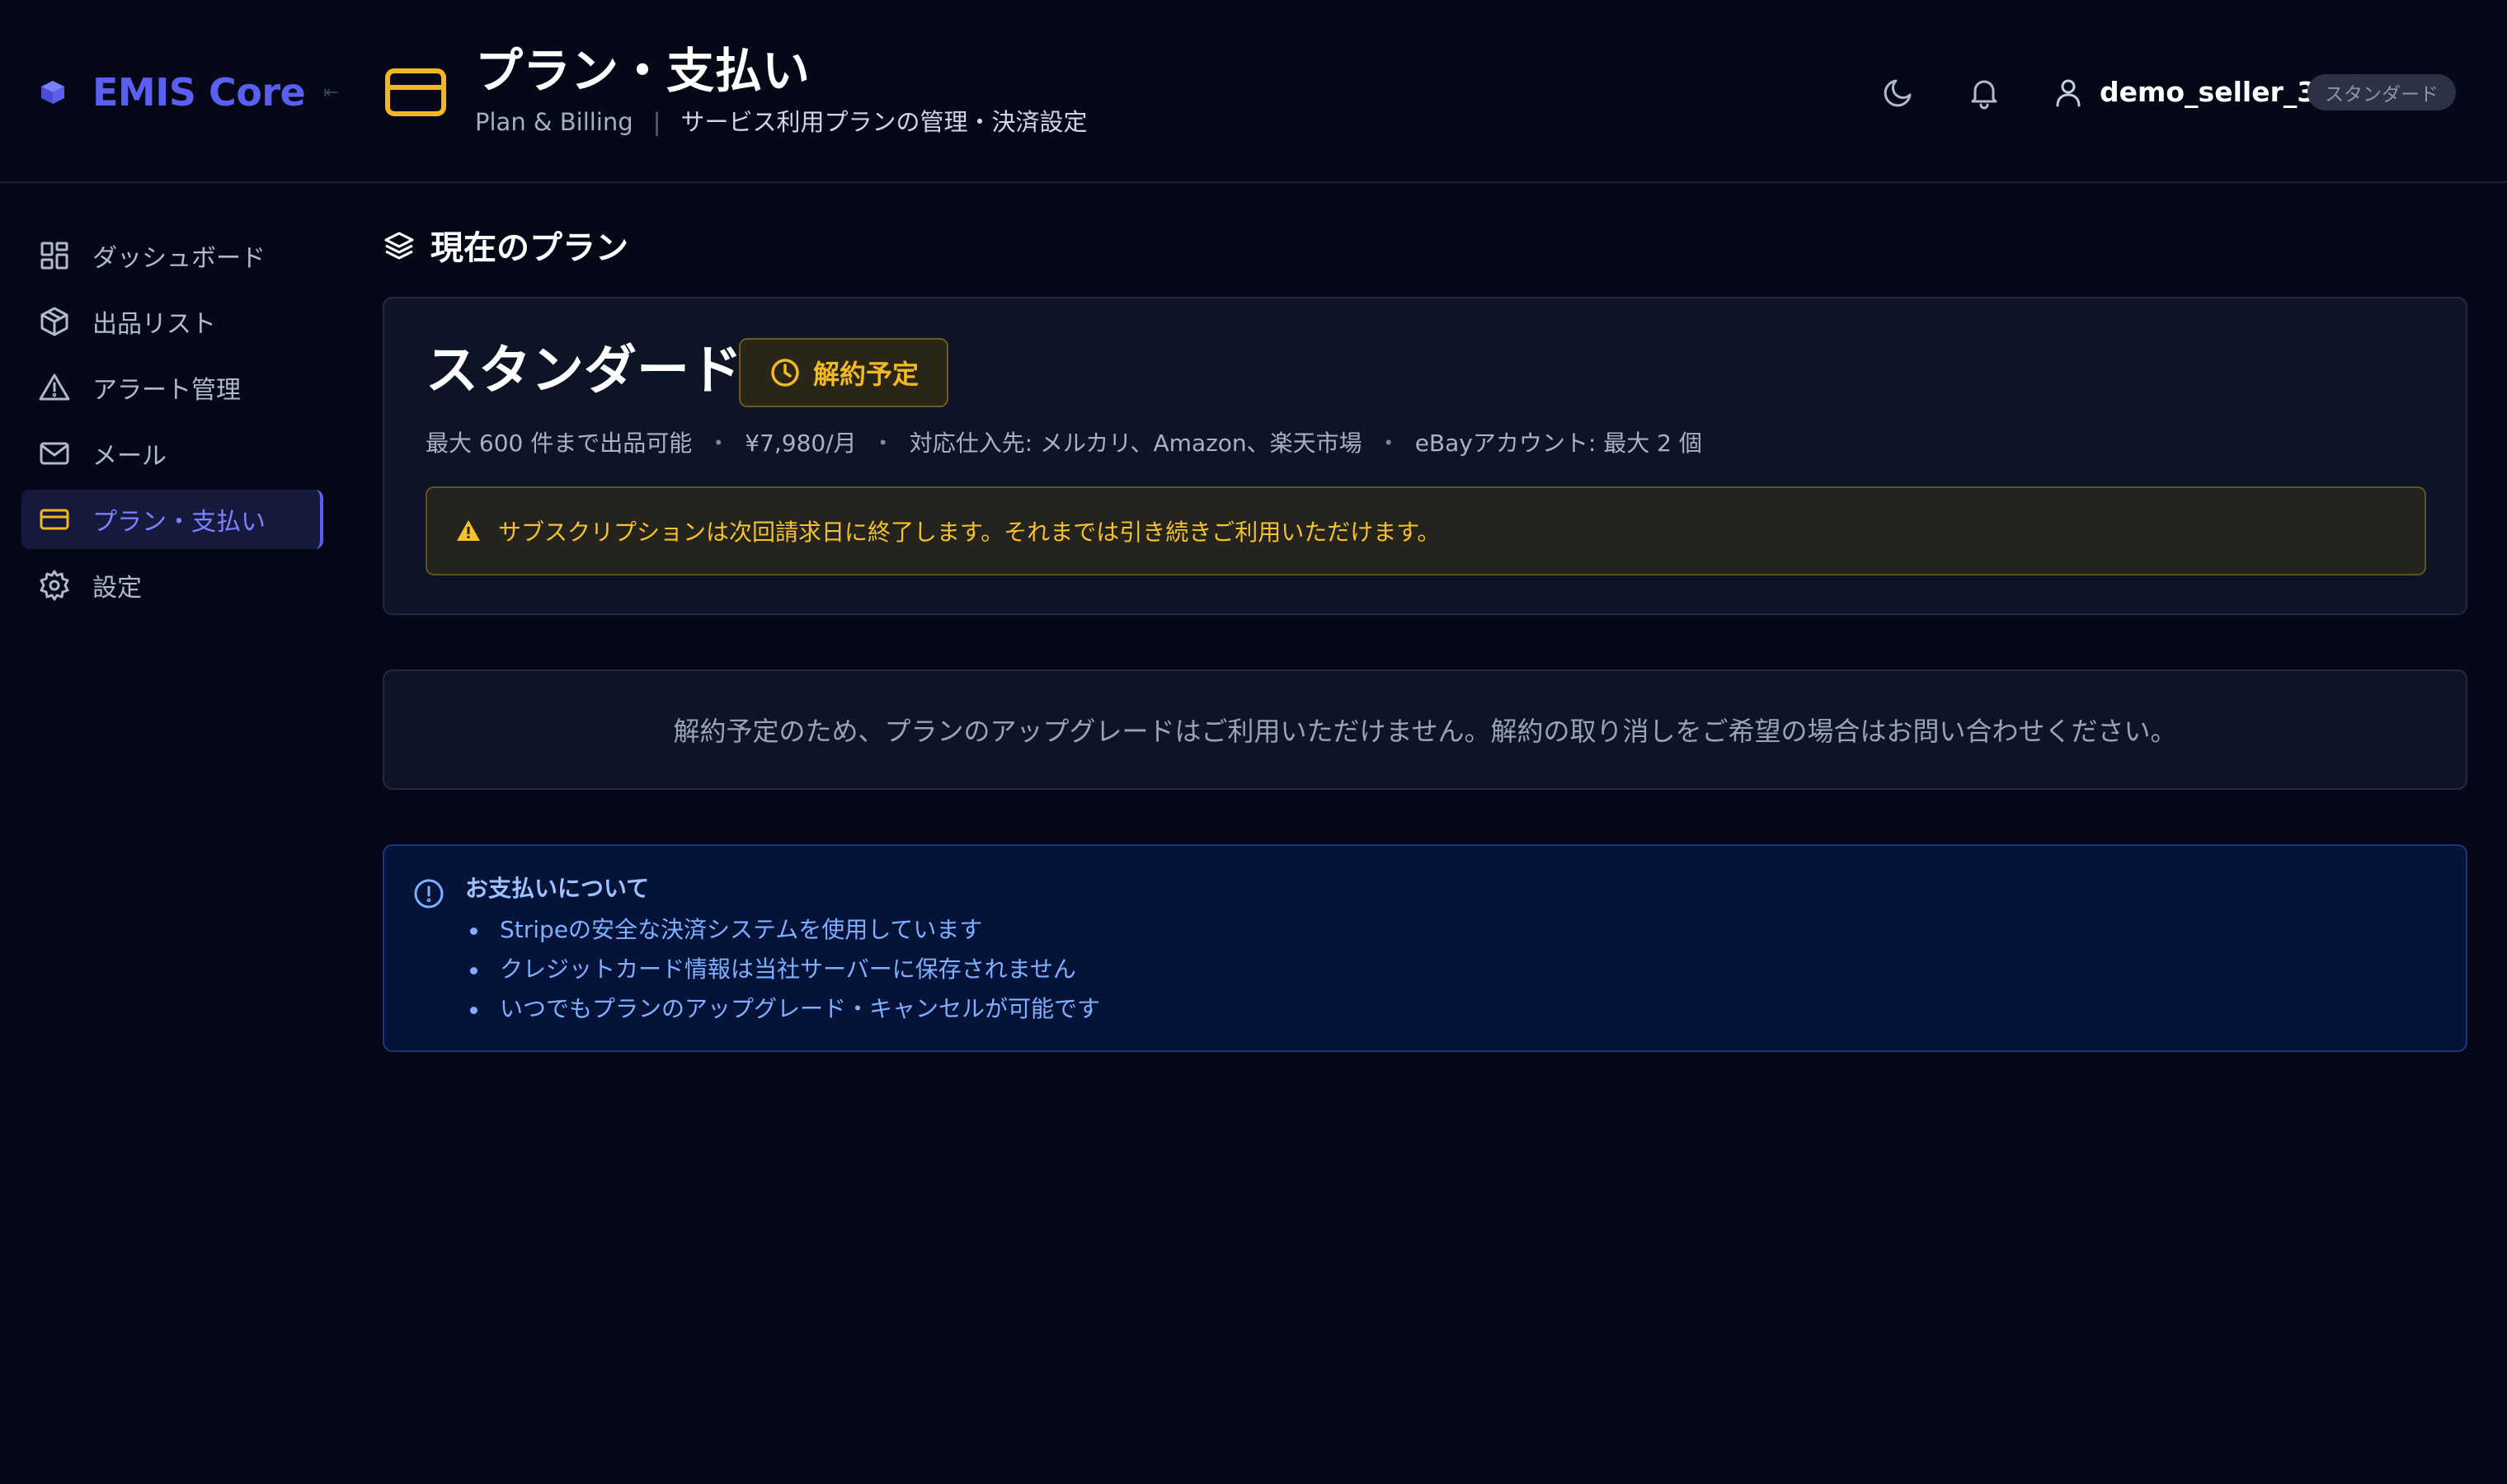 The height and width of the screenshot is (1484, 2507). I want to click on sidebar-item-mail: メール, so click(172, 454).